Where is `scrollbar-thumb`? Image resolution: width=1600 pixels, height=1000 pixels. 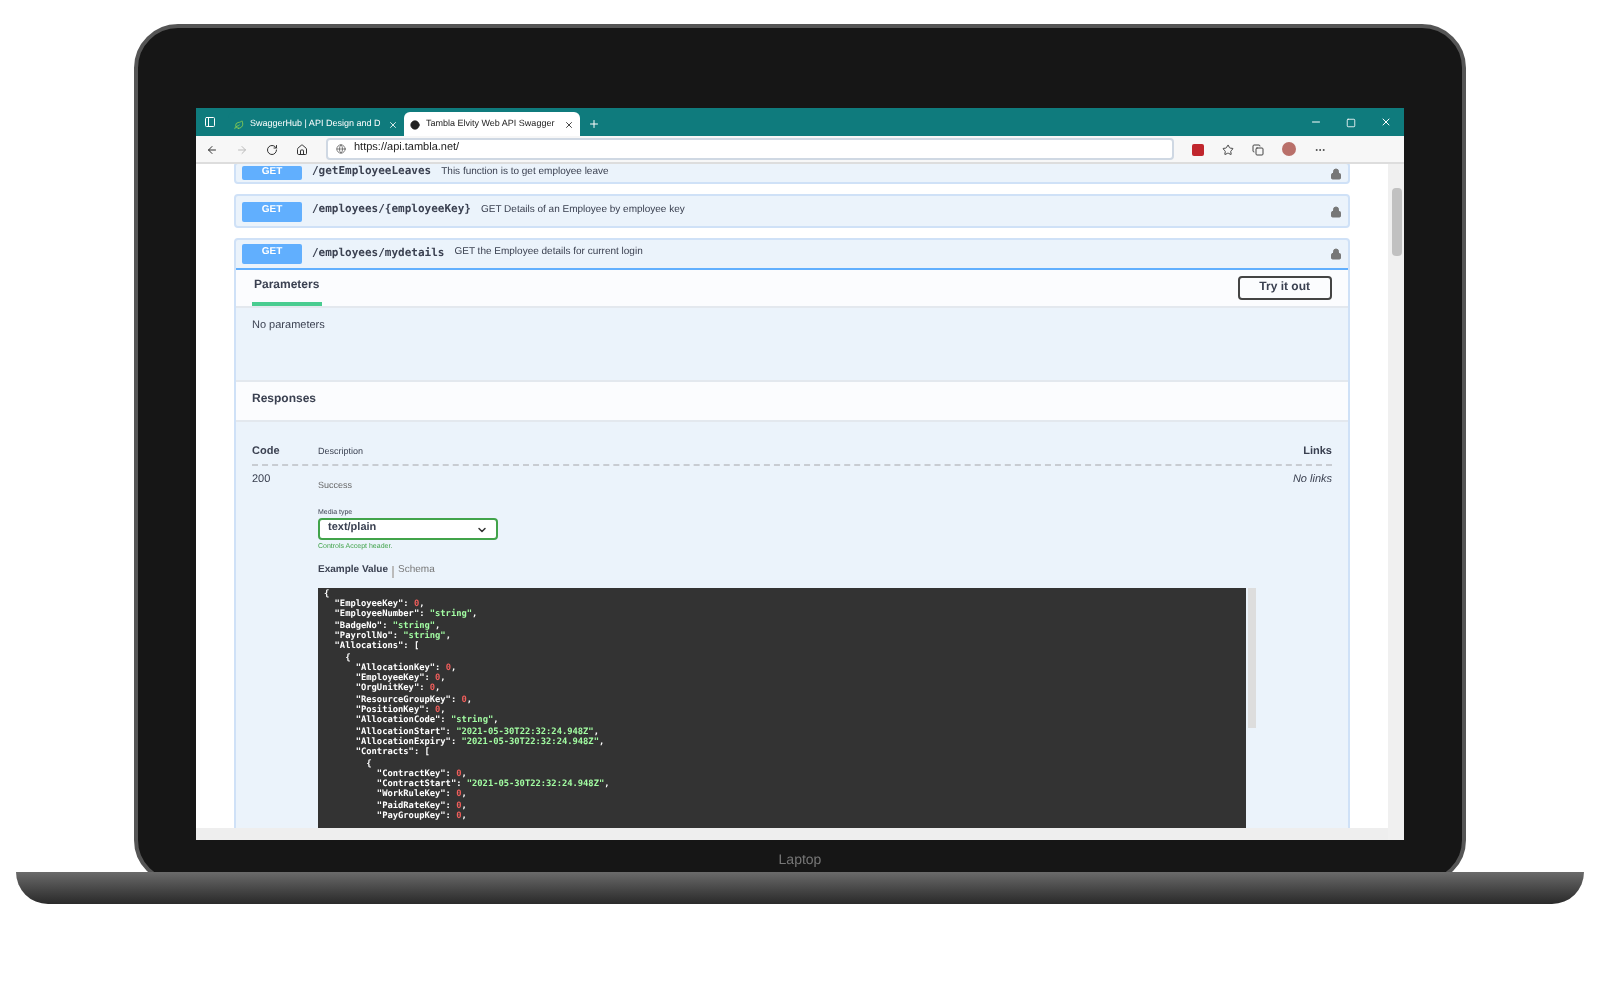 scrollbar-thumb is located at coordinates (1396, 222).